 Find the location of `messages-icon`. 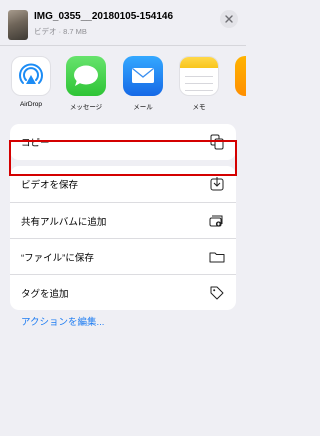

messages-icon is located at coordinates (86, 76).